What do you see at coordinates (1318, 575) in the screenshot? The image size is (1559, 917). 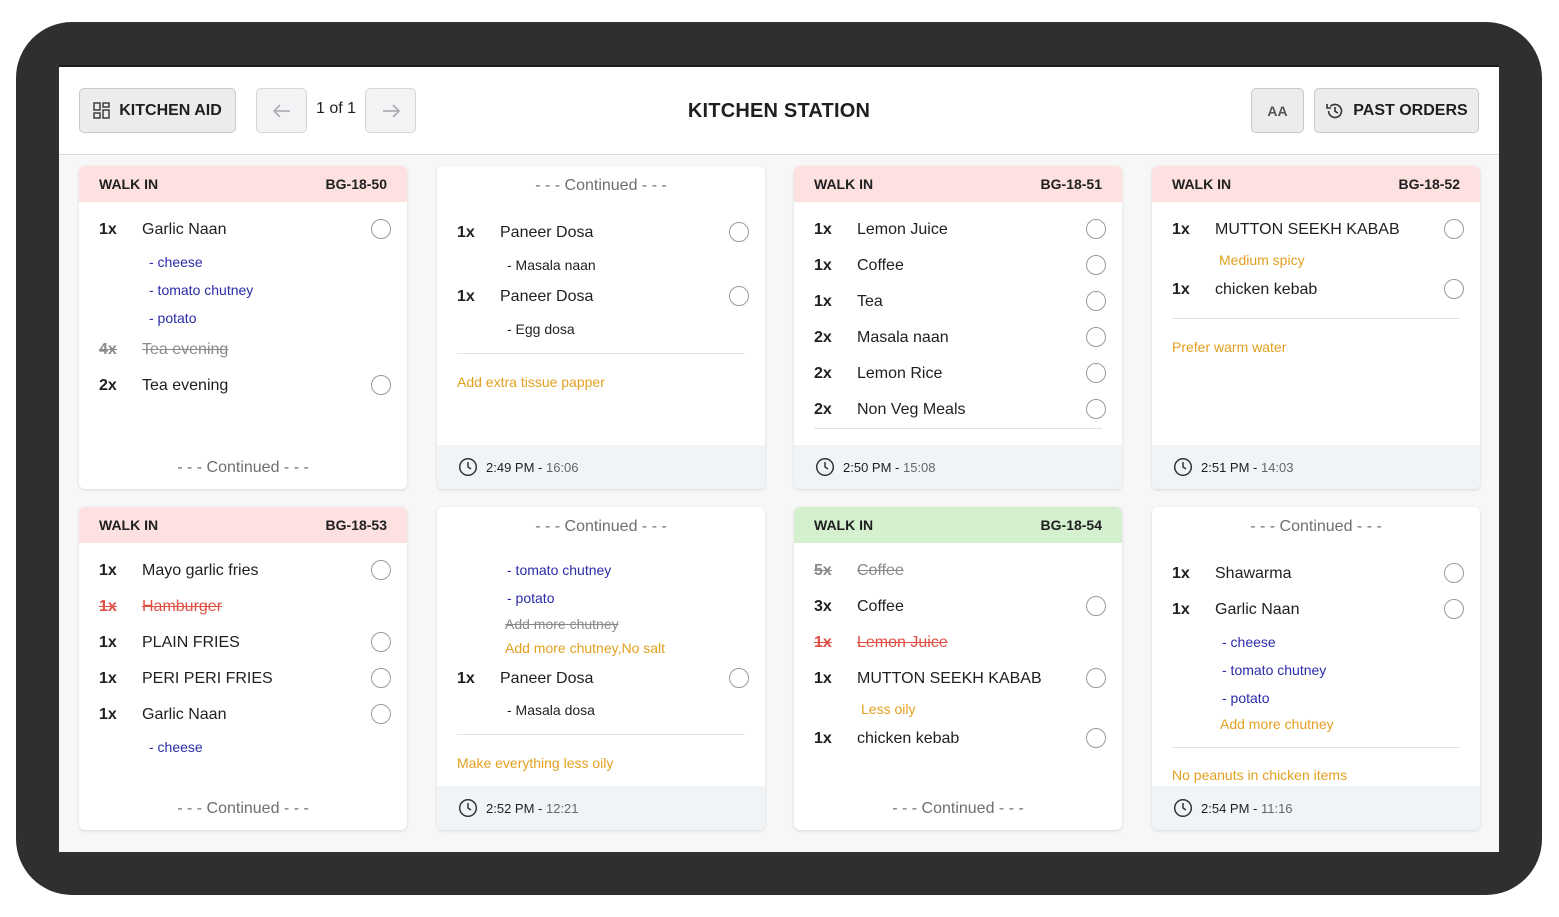 I see `order-item: 1x Shawarma` at bounding box center [1318, 575].